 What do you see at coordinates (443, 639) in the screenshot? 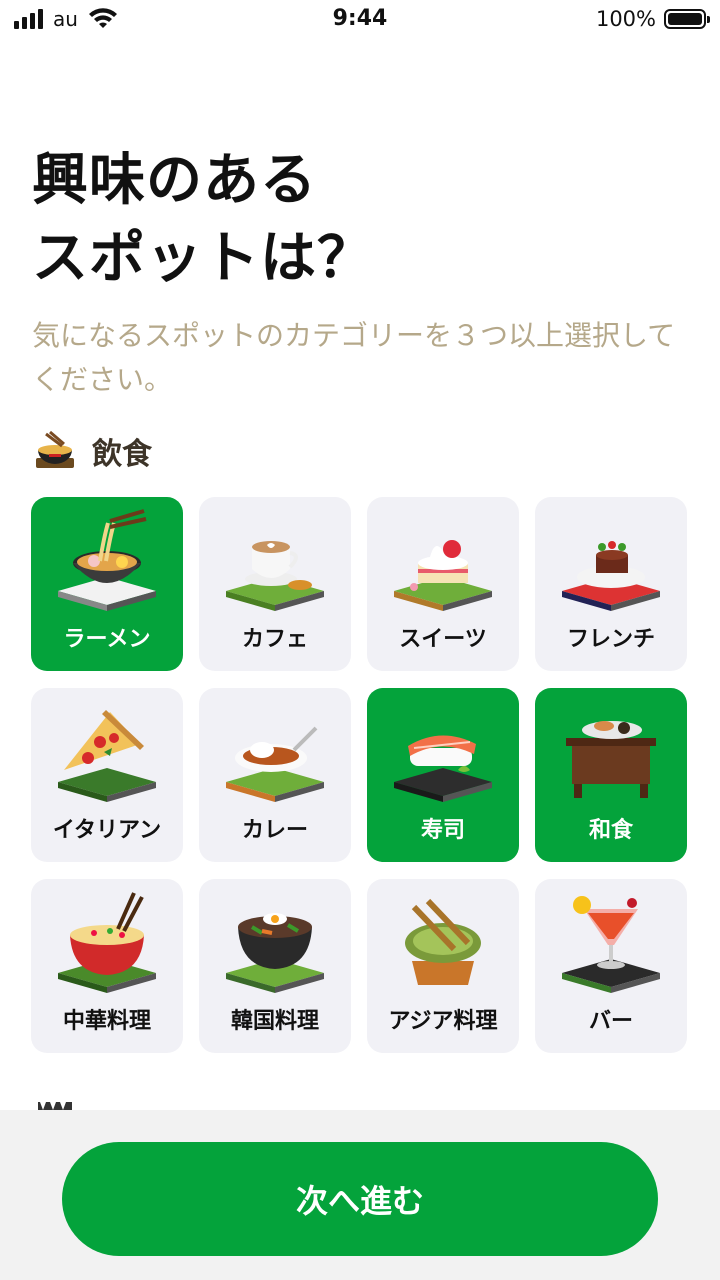
I see `category-label: スイーツ` at bounding box center [443, 639].